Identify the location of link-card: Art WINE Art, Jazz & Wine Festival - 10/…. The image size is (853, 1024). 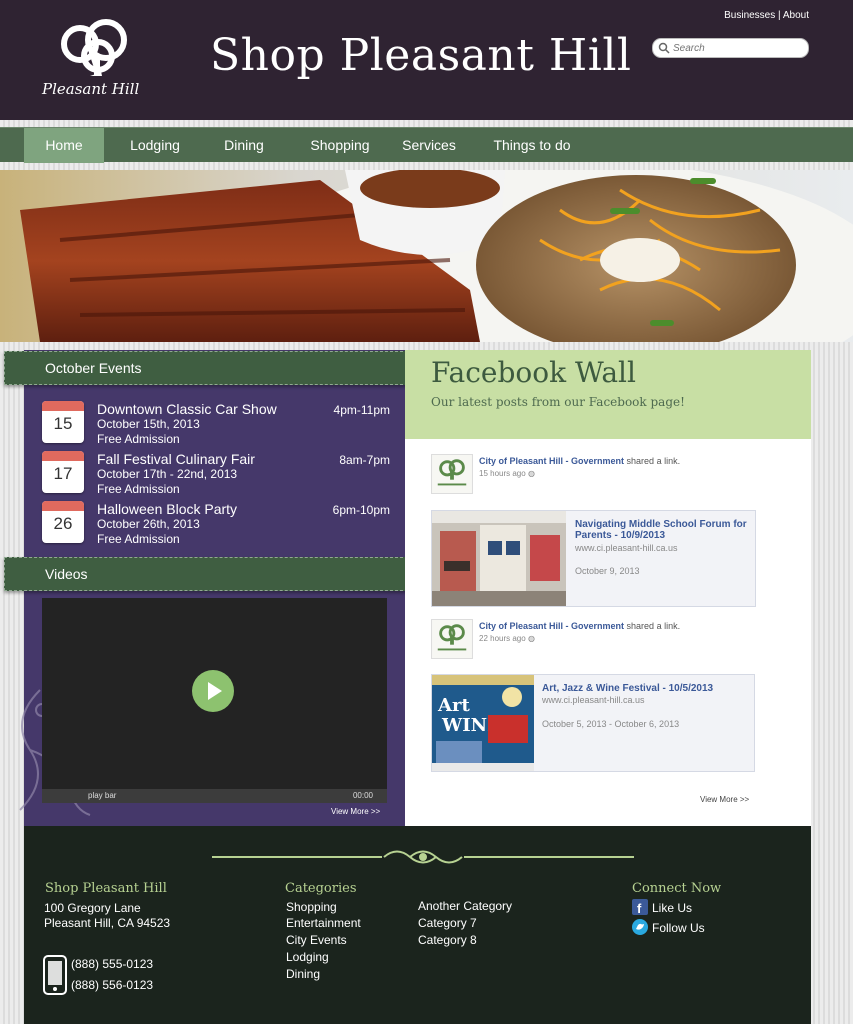
(593, 723).